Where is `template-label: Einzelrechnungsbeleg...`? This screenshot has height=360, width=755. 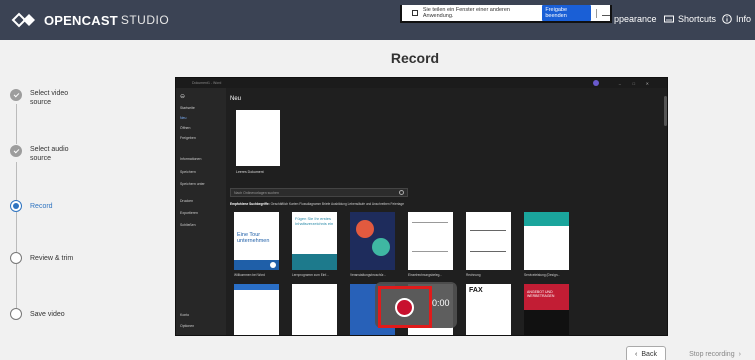
template-label: Einzelrechnungsbeleg... is located at coordinates (425, 275).